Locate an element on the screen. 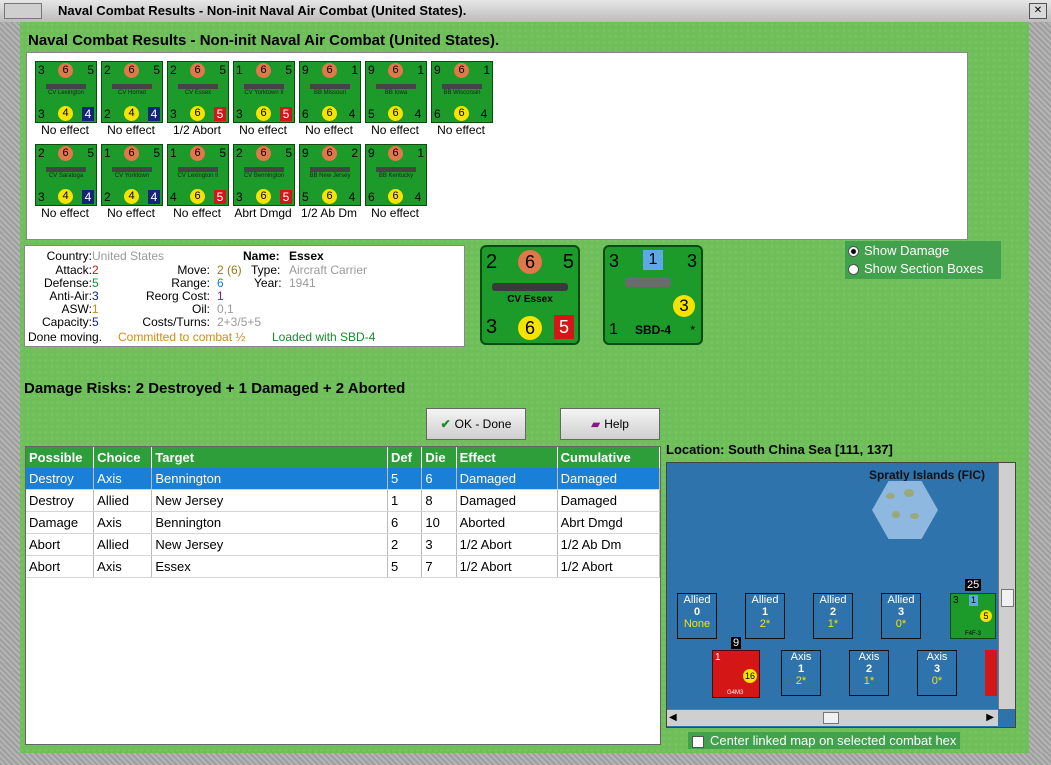  axis-plane-counter: 1 16 G4M3 is located at coordinates (736, 674).